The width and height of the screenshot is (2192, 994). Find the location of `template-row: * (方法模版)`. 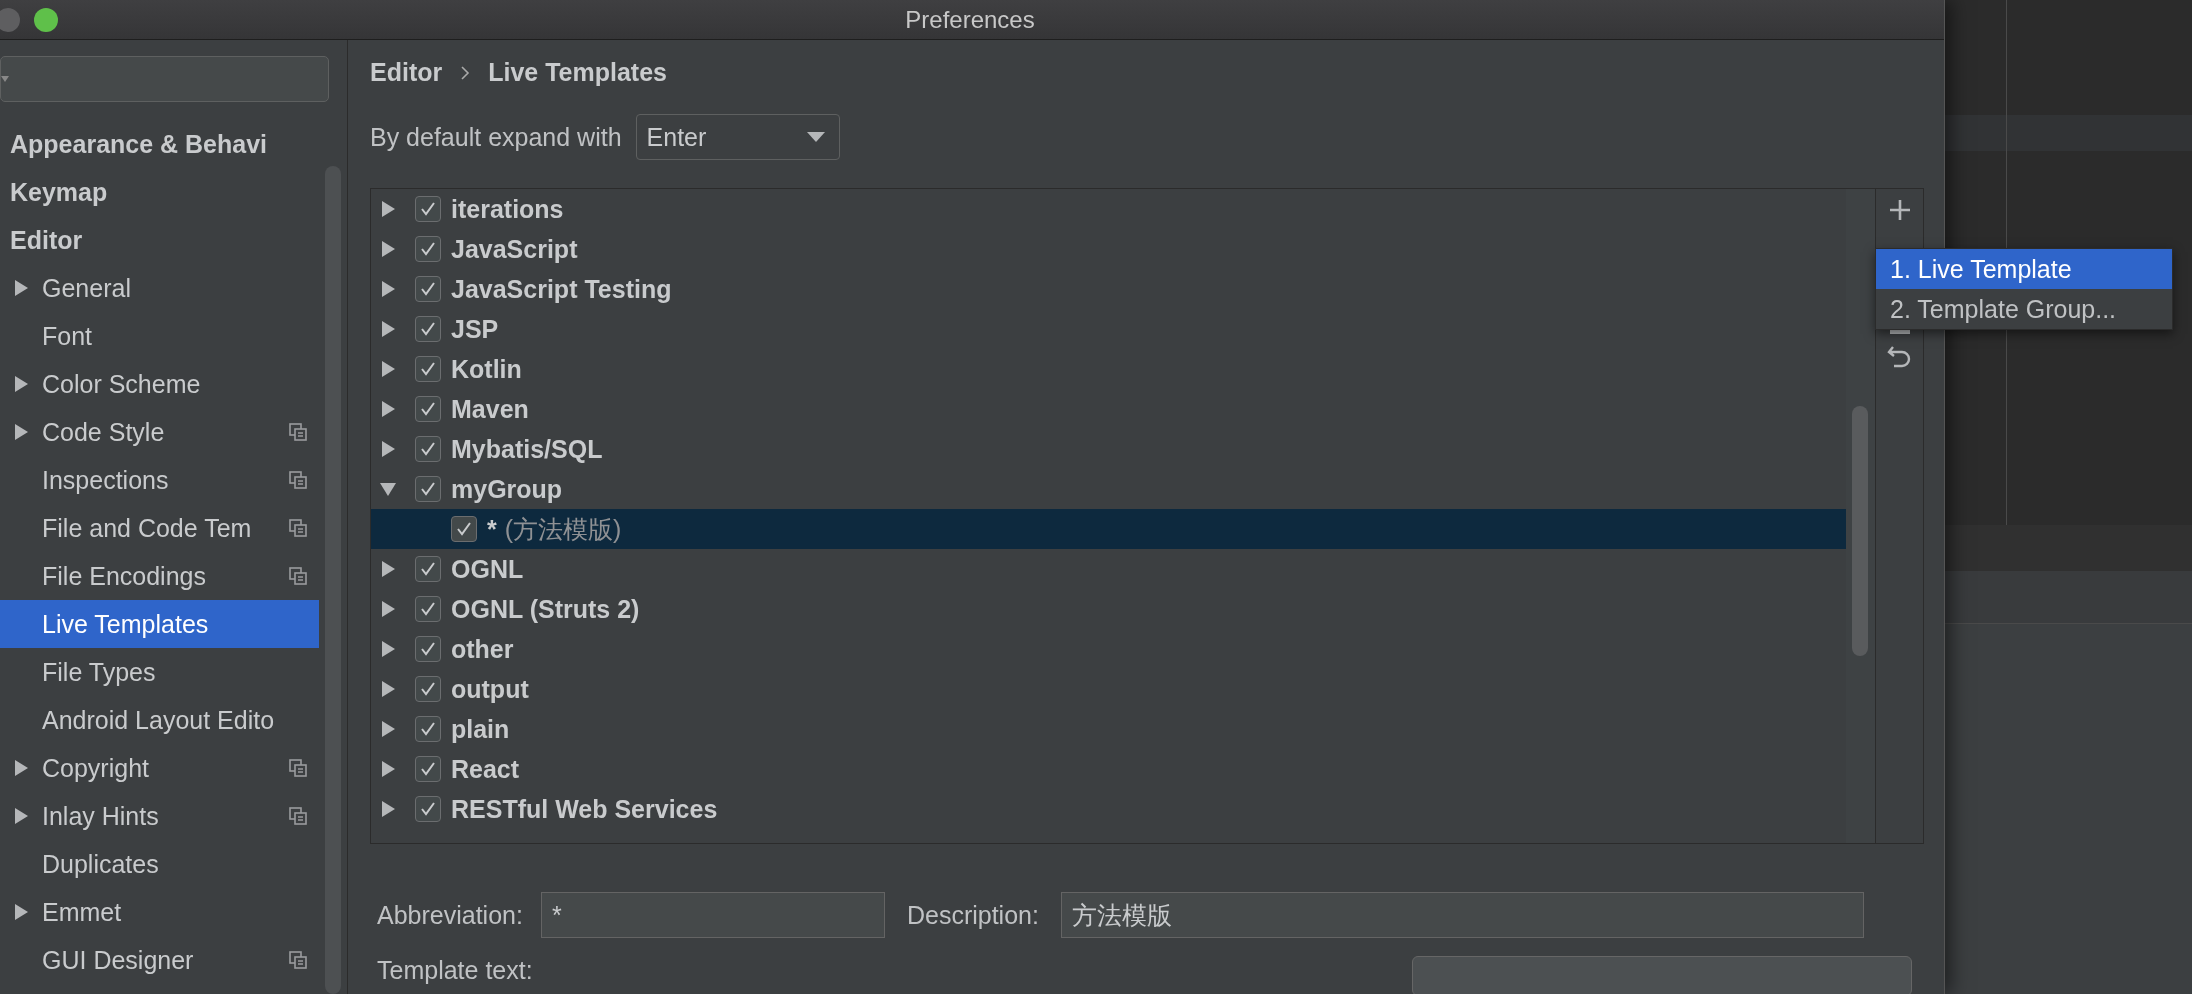

template-row: * (方法模版) is located at coordinates (1108, 529).